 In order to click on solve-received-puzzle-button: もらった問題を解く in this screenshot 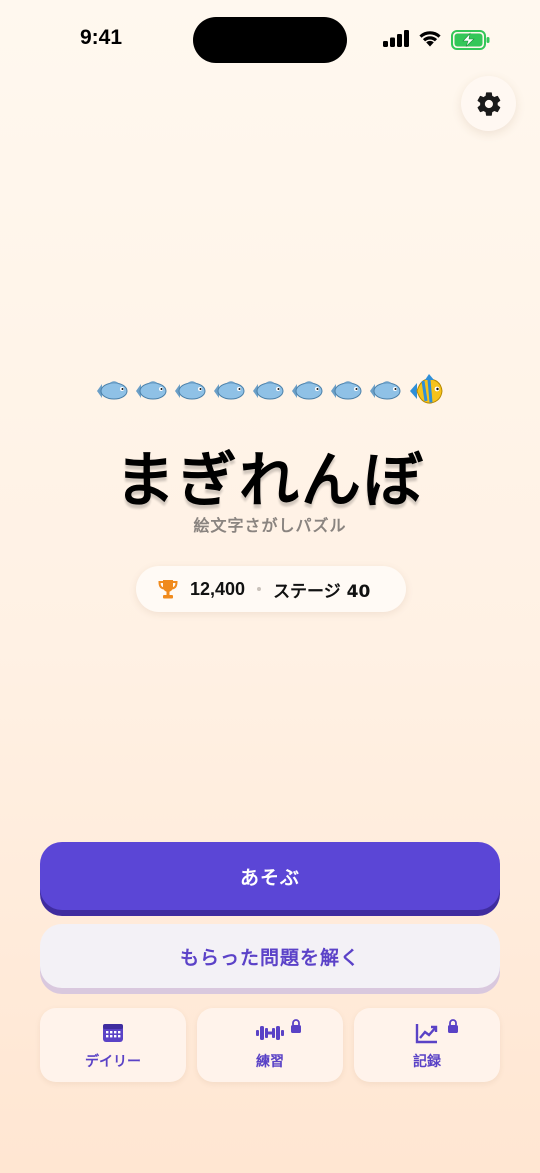, I will do `click(270, 956)`.